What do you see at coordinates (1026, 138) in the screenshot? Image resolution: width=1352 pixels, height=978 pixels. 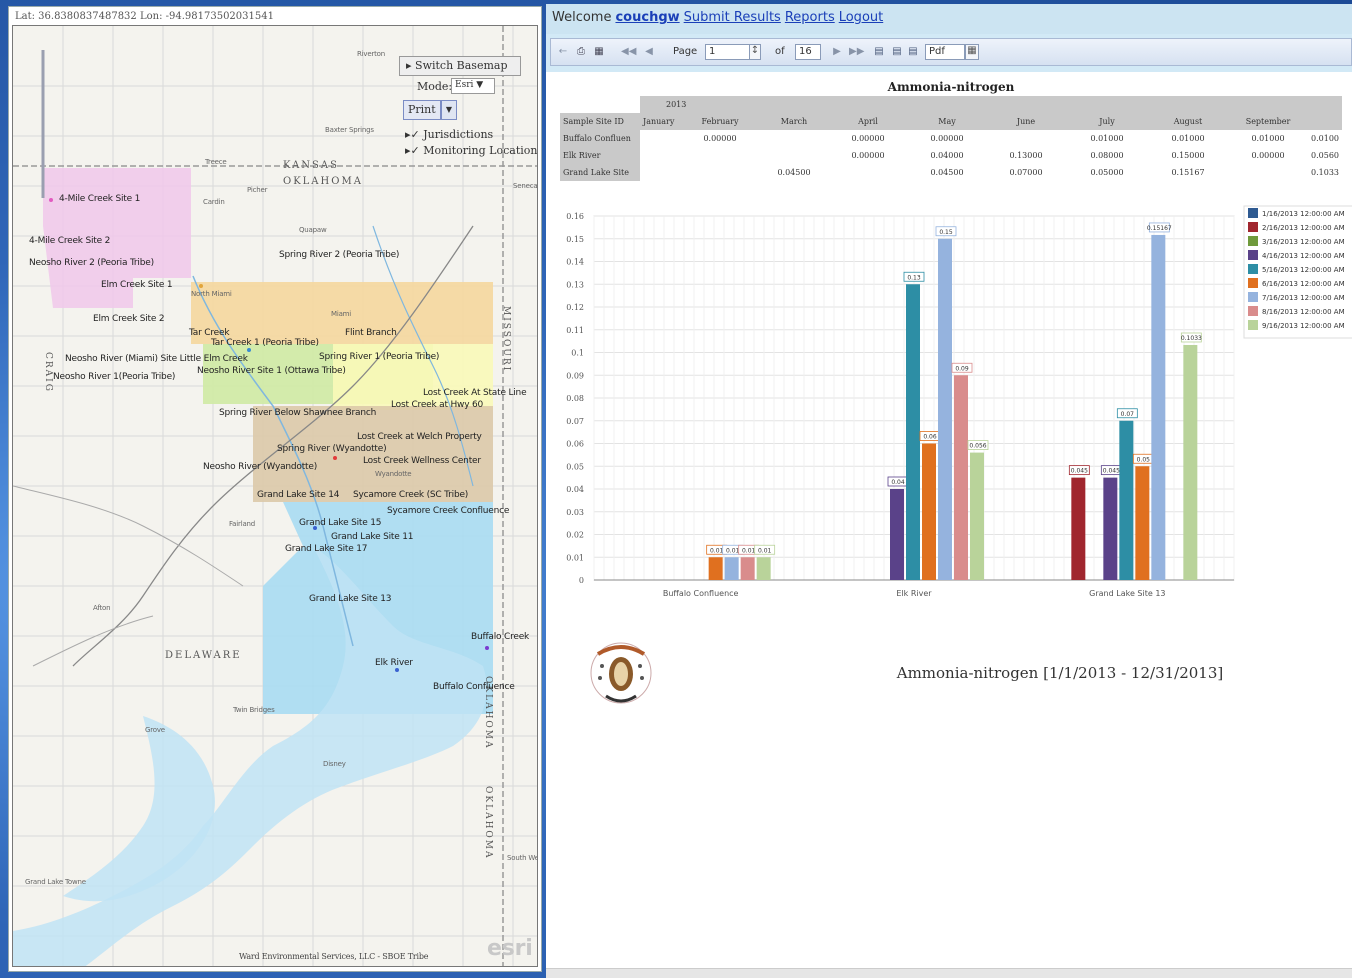 I see `table-cell` at bounding box center [1026, 138].